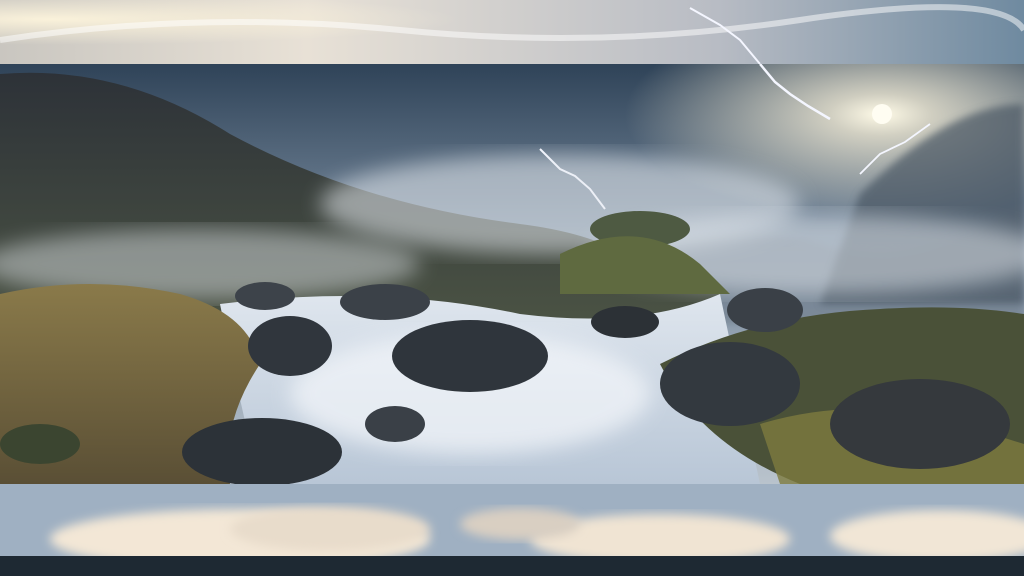 This screenshot has height=576, width=1024. I want to click on bottom-cloud-art, so click(512, 520).